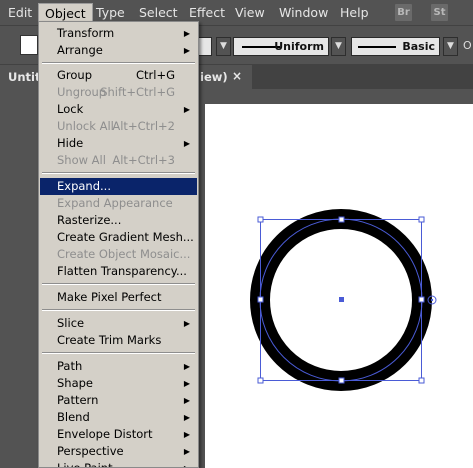 The image size is (473, 468). Describe the element at coordinates (118, 297) in the screenshot. I see `menu-item-make-pixel-perfect: Make Pixel Perfect` at that location.